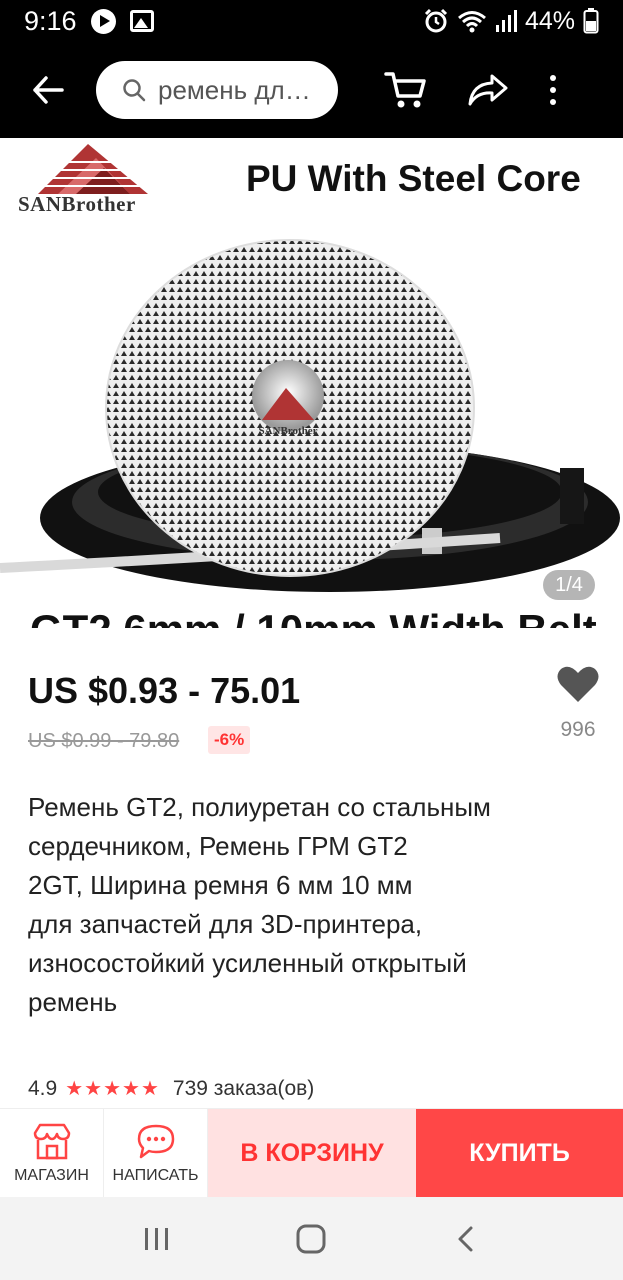  Describe the element at coordinates (171, 1088) in the screenshot. I see `rating-row: 4.9 ★ ★ ★ ★ ★ 739 заказа(ов)` at that location.